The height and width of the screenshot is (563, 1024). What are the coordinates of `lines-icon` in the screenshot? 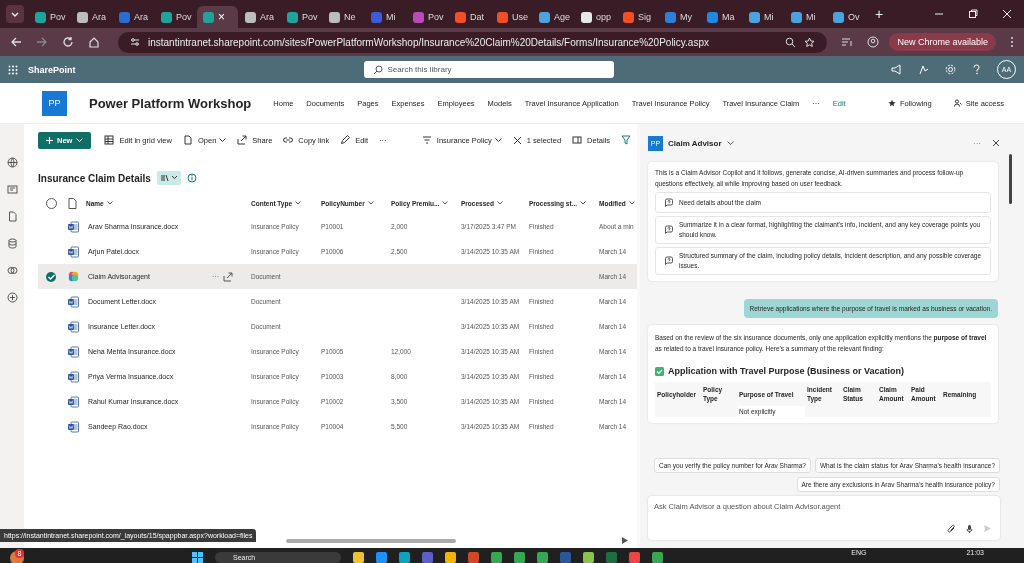 It's located at (426, 140).